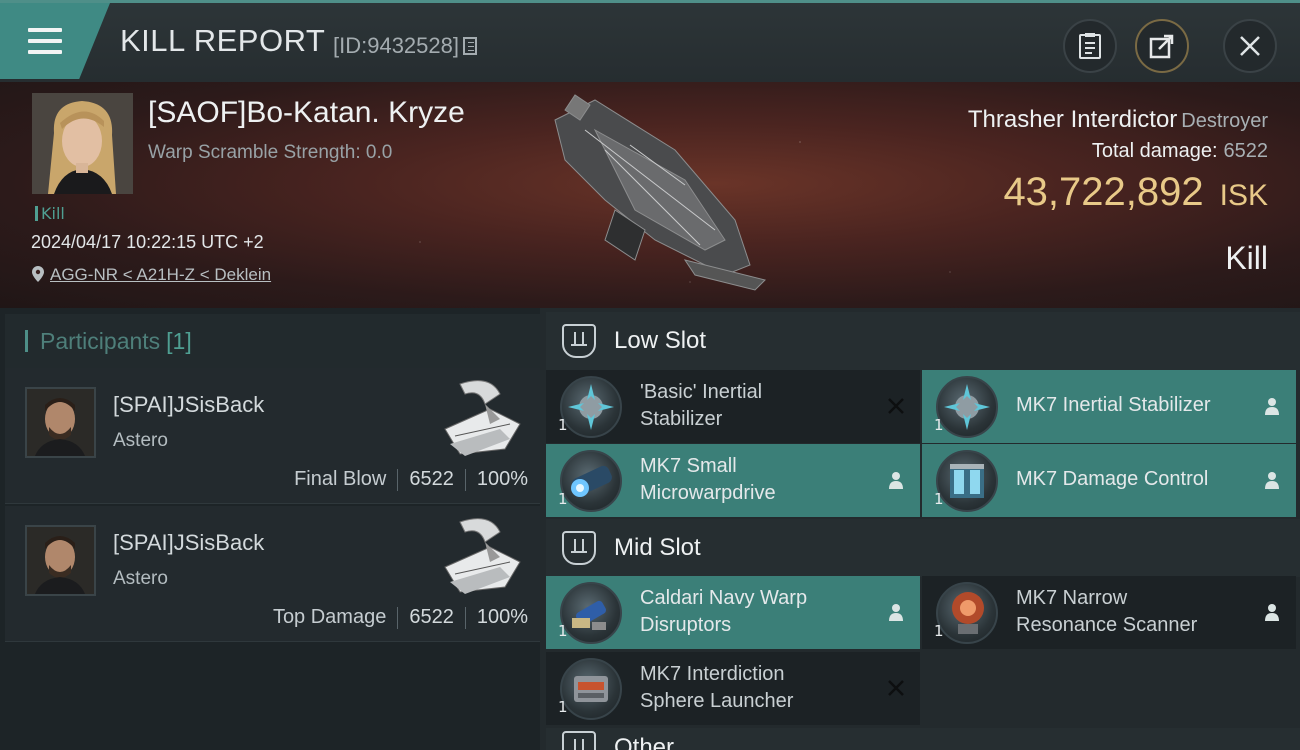  Describe the element at coordinates (179, 340) in the screenshot. I see `participants-count: [1]` at that location.